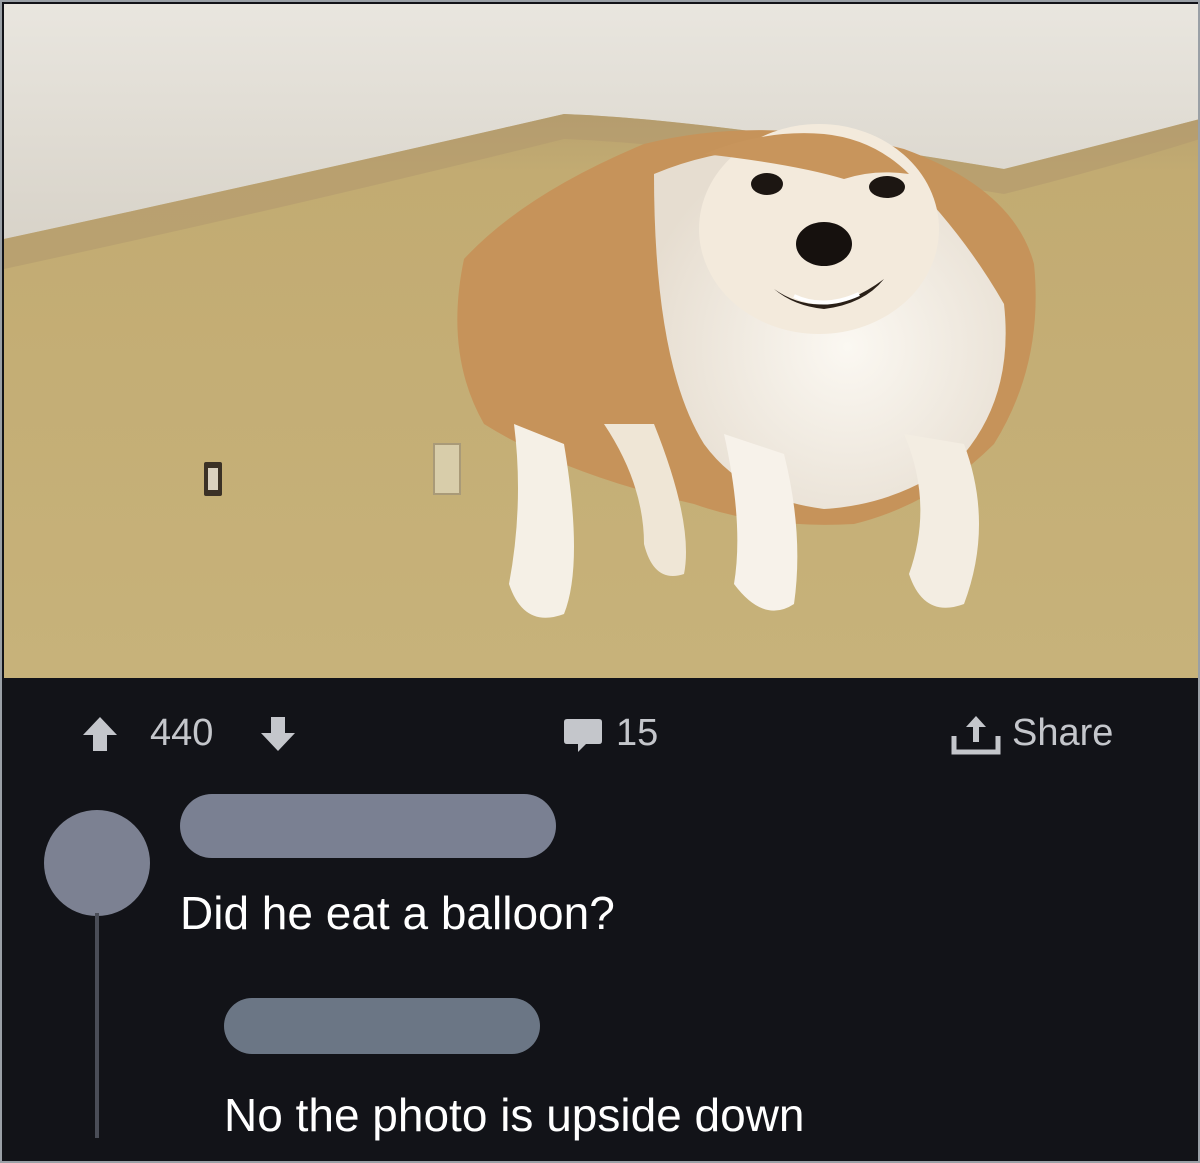  I want to click on avatar, so click(97, 863).